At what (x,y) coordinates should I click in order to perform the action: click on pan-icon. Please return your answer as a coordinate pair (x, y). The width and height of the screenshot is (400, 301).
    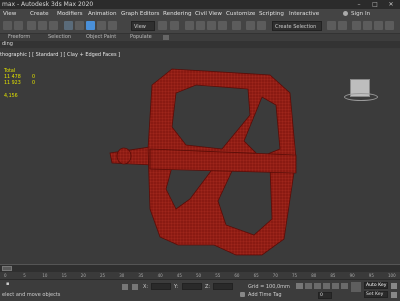
    Looking at the image, I should click on (394, 295).